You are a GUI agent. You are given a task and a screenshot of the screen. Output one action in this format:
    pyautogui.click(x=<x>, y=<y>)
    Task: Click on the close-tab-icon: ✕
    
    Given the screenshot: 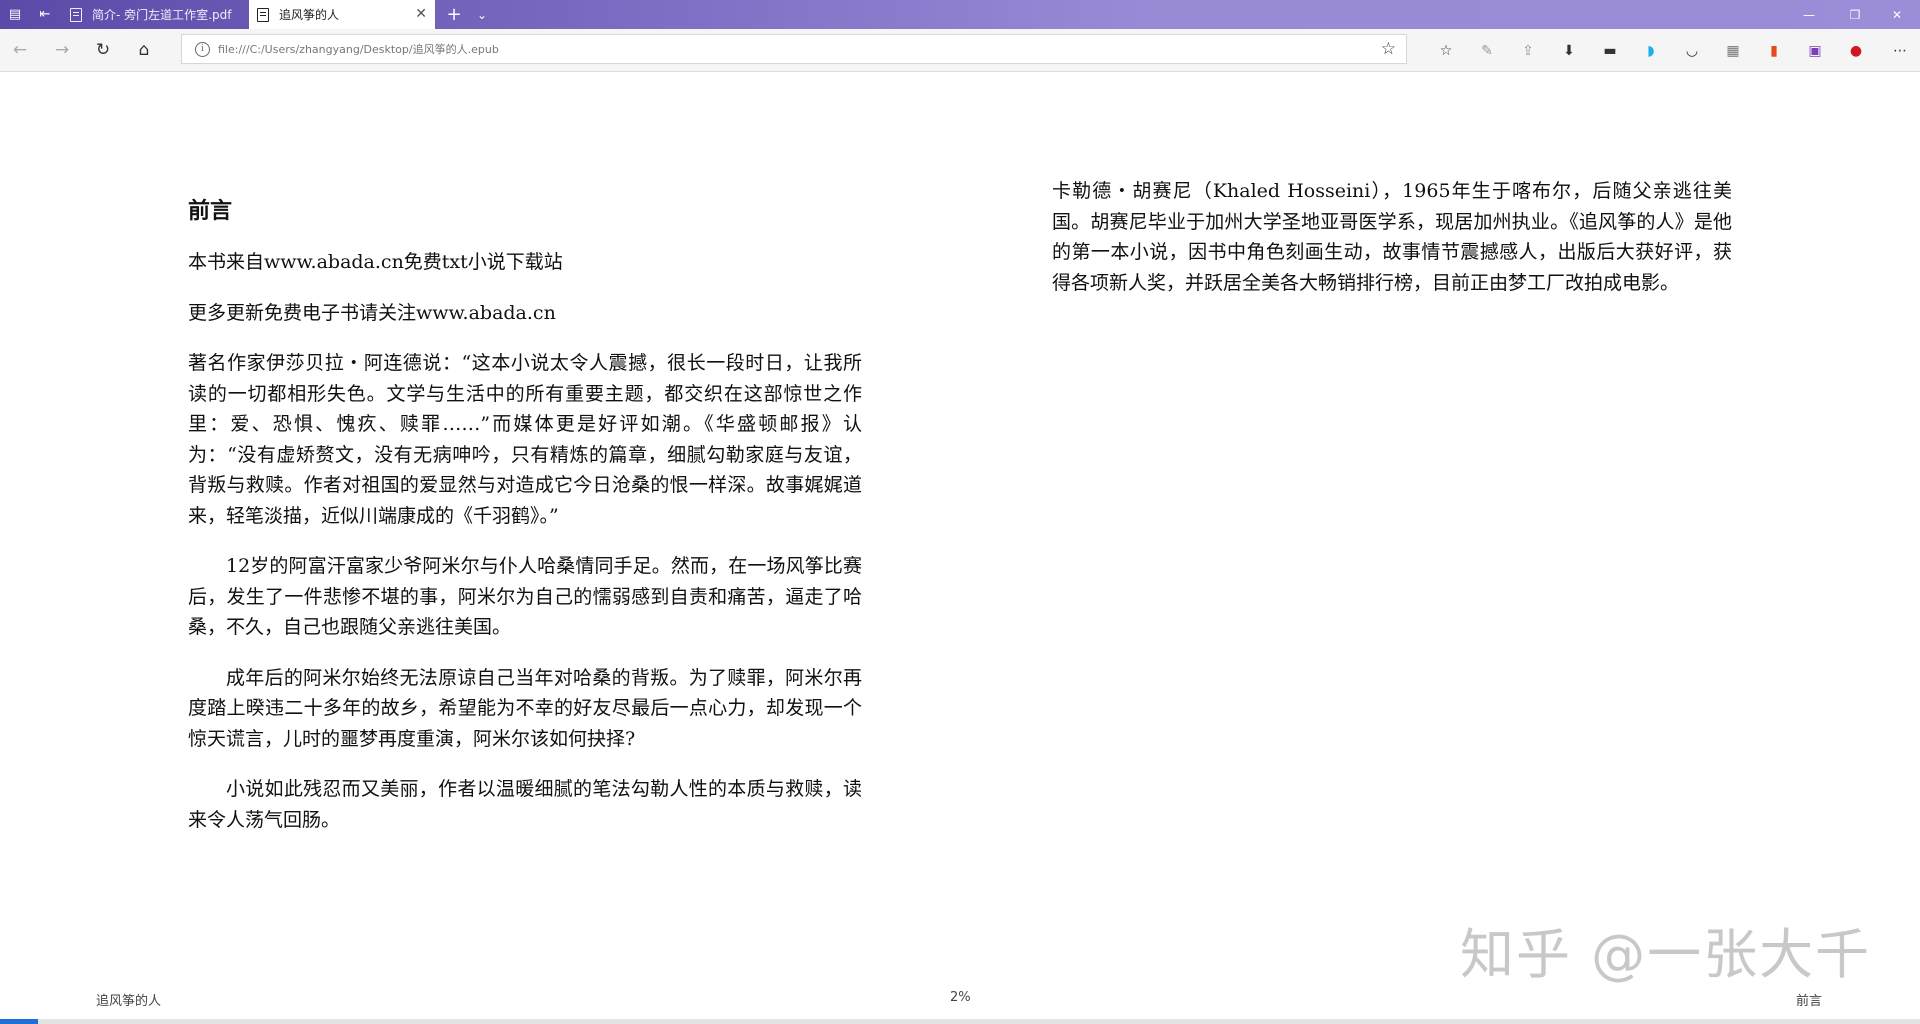 What is the action you would take?
    pyautogui.click(x=421, y=14)
    